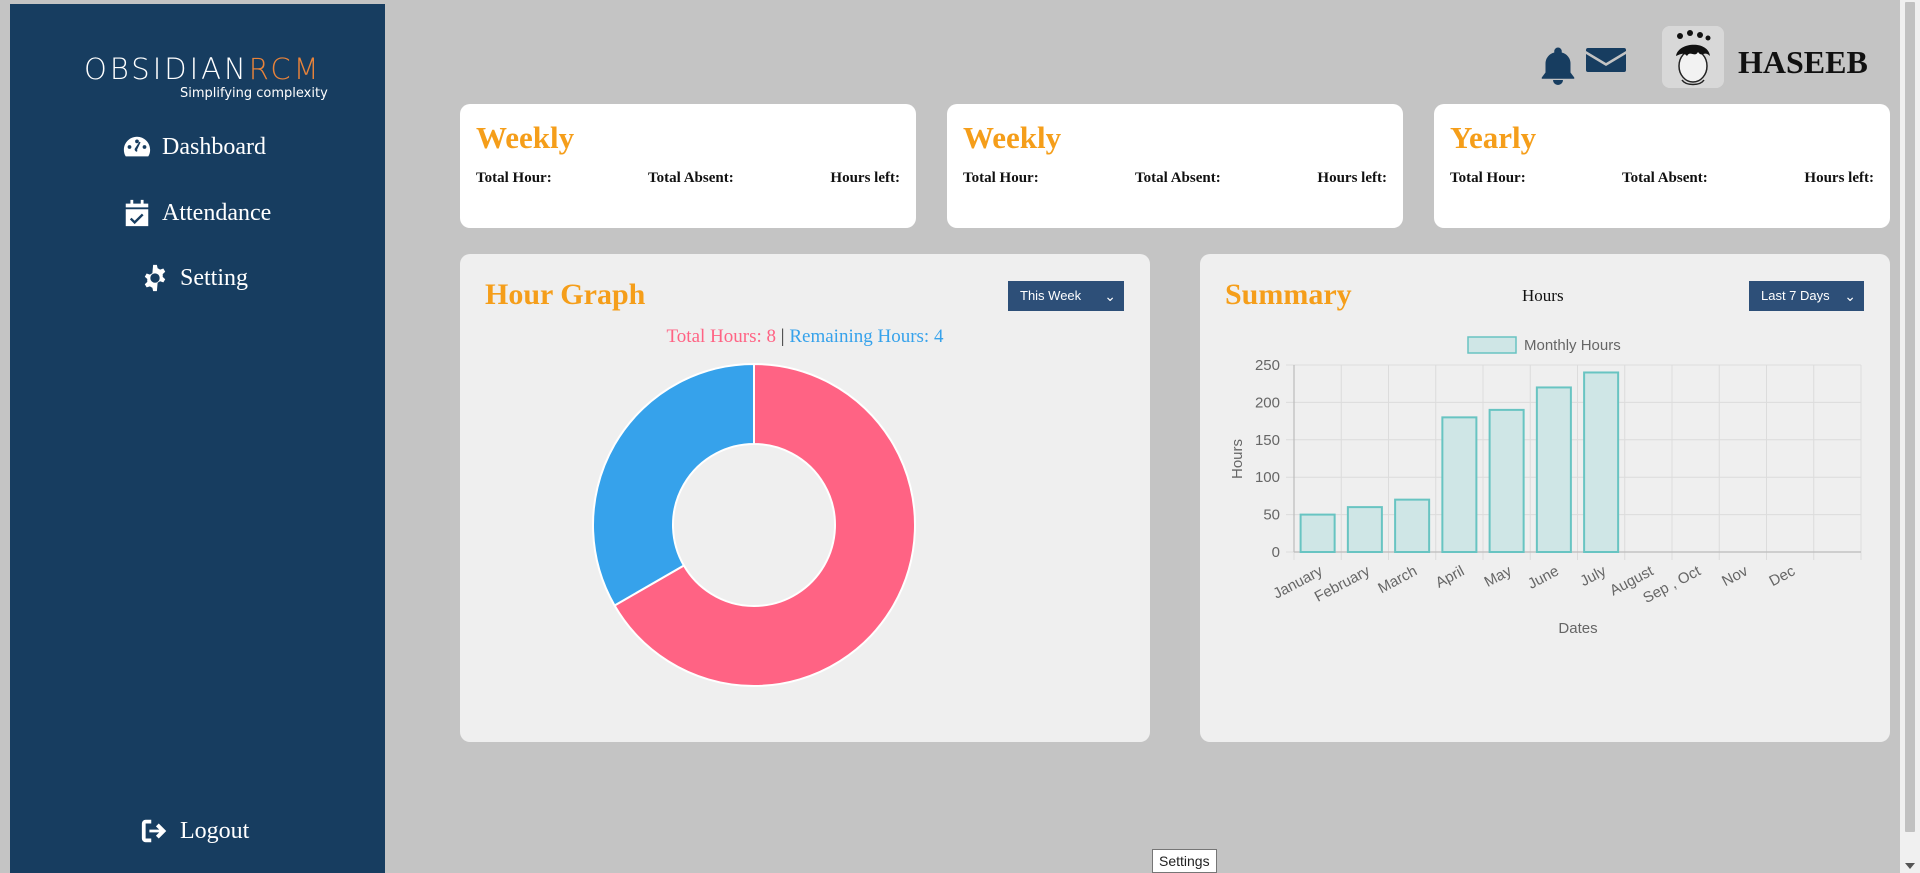  I want to click on sidebar-item-label: Dashboard, so click(214, 146).